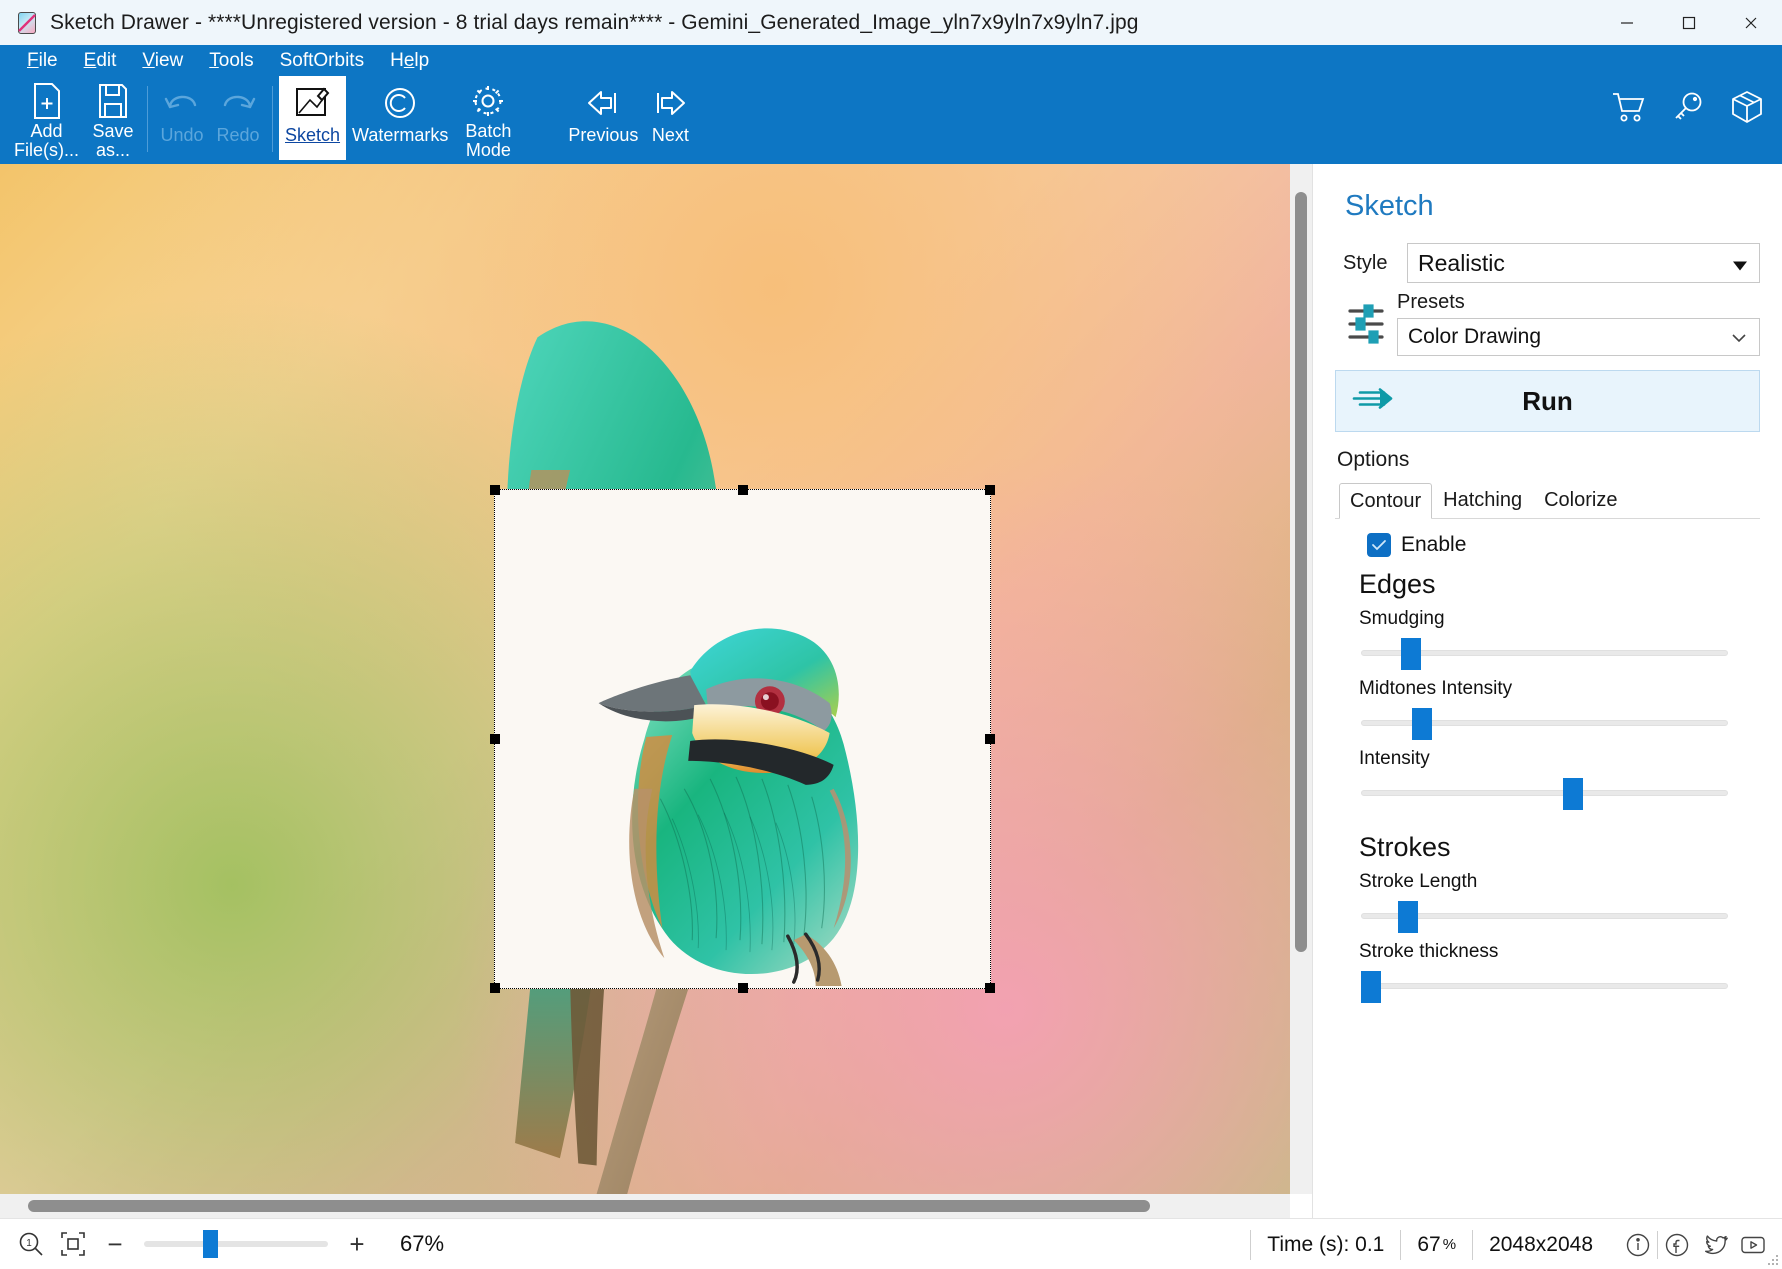 This screenshot has width=1782, height=1269. What do you see at coordinates (1386, 501) in the screenshot?
I see `tab-contour: Contour` at bounding box center [1386, 501].